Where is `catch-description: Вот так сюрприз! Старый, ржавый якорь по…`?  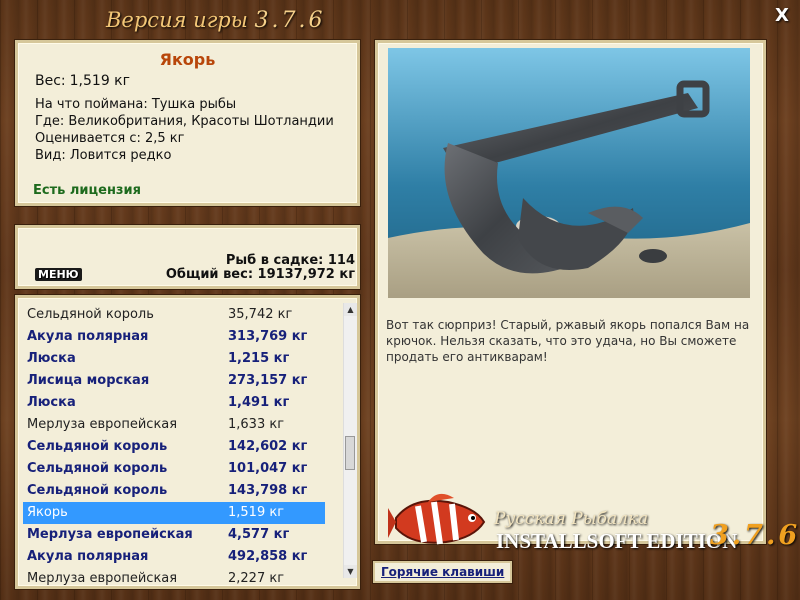
catch-description: Вот так сюрприз! Старый, ржавый якорь по… is located at coordinates (568, 341).